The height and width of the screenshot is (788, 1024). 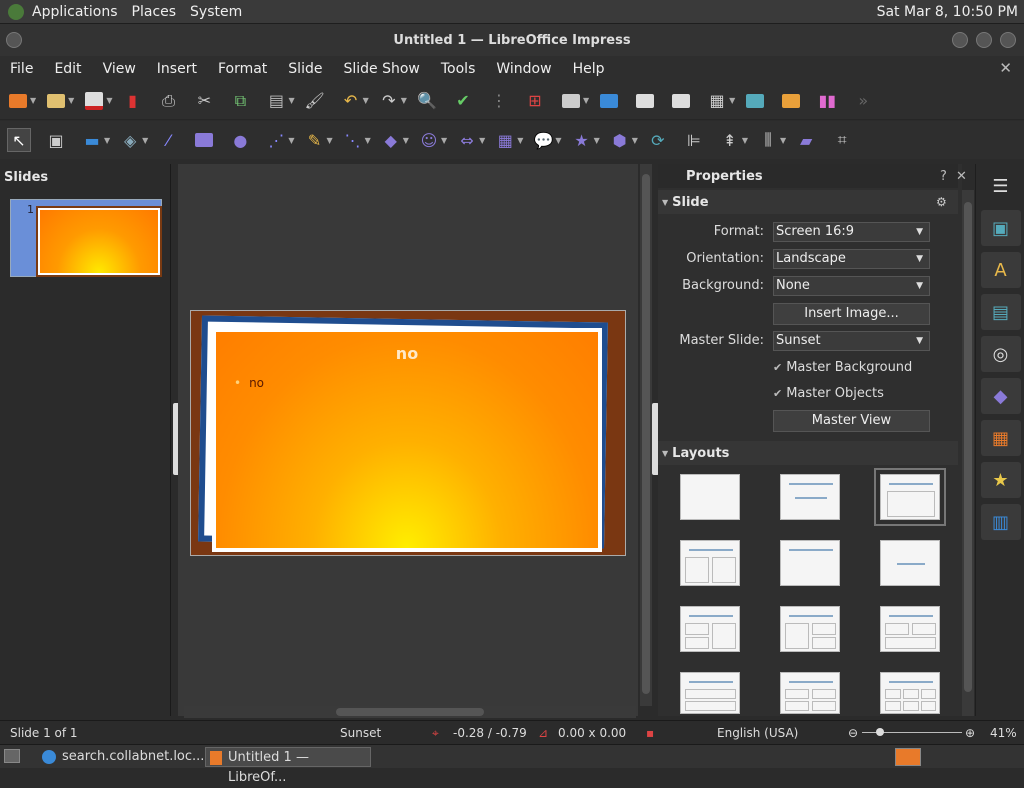 What do you see at coordinates (204, 140) in the screenshot?
I see `rectangle-icon` at bounding box center [204, 140].